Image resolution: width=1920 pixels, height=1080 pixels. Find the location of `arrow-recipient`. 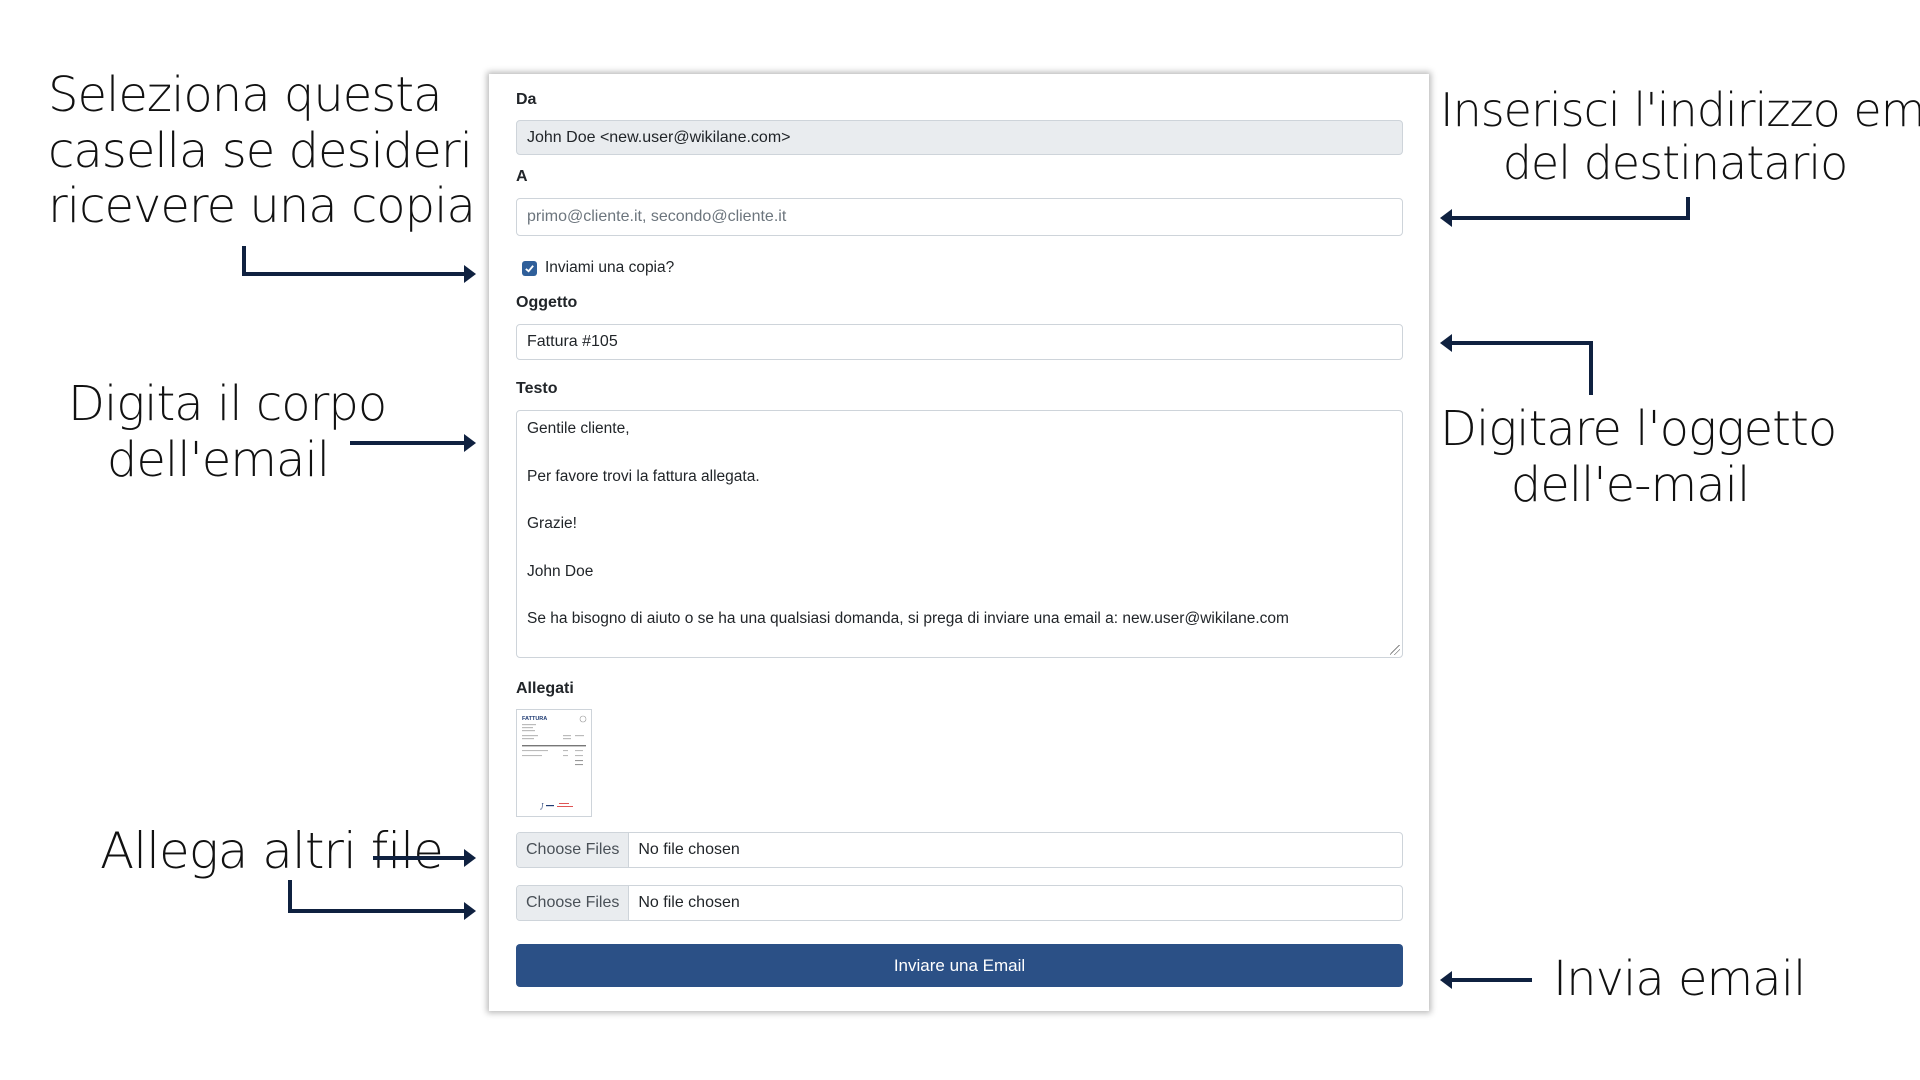

arrow-recipient is located at coordinates (1569, 208).